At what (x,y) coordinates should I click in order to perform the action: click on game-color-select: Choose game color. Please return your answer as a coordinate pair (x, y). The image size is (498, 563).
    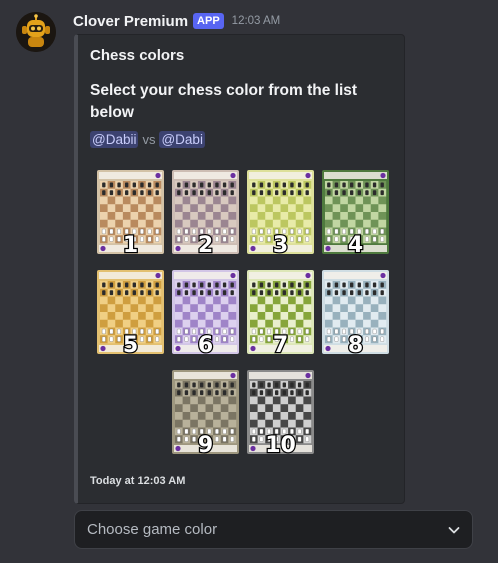
    Looking at the image, I should click on (273, 529).